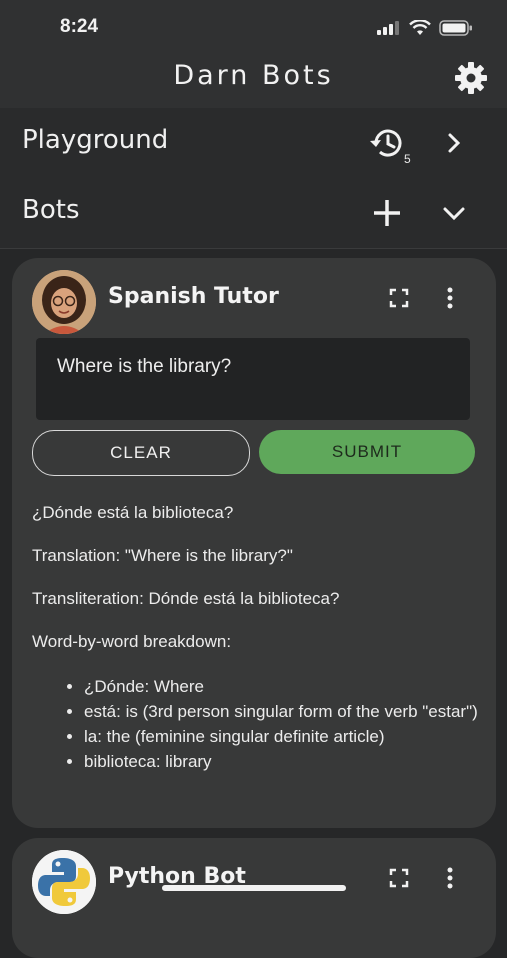 This screenshot has width=507, height=958. What do you see at coordinates (144, 367) in the screenshot?
I see `prompt-text: Where is the library?` at bounding box center [144, 367].